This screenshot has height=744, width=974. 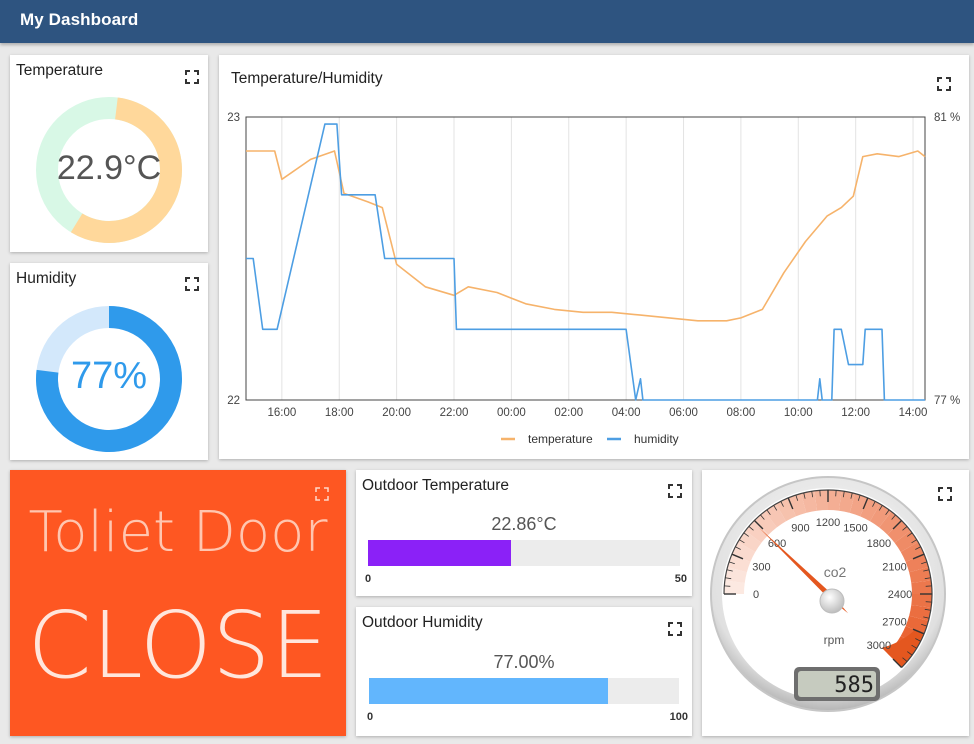 I want to click on x-tick-label: 20:00, so click(x=396, y=413).